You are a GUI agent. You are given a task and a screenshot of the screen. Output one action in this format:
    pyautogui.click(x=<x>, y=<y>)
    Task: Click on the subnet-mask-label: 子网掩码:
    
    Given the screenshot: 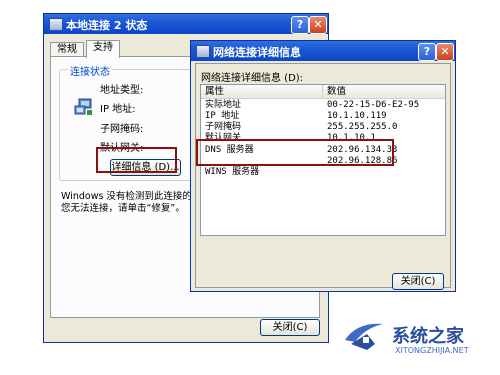 What is the action you would take?
    pyautogui.click(x=122, y=129)
    